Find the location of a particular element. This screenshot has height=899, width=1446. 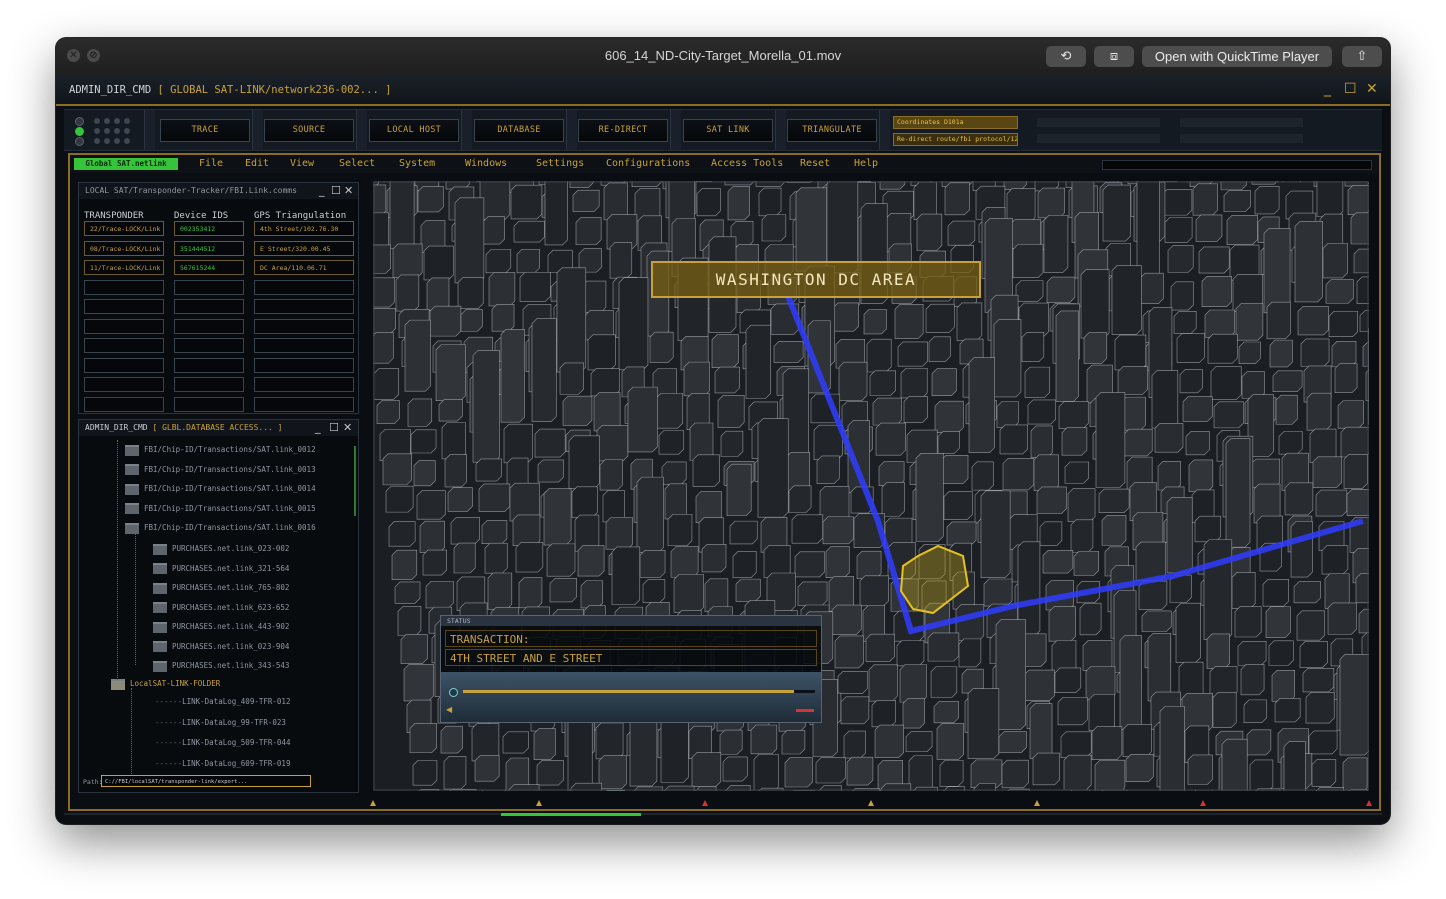

menu-windows: Windows is located at coordinates (486, 164).